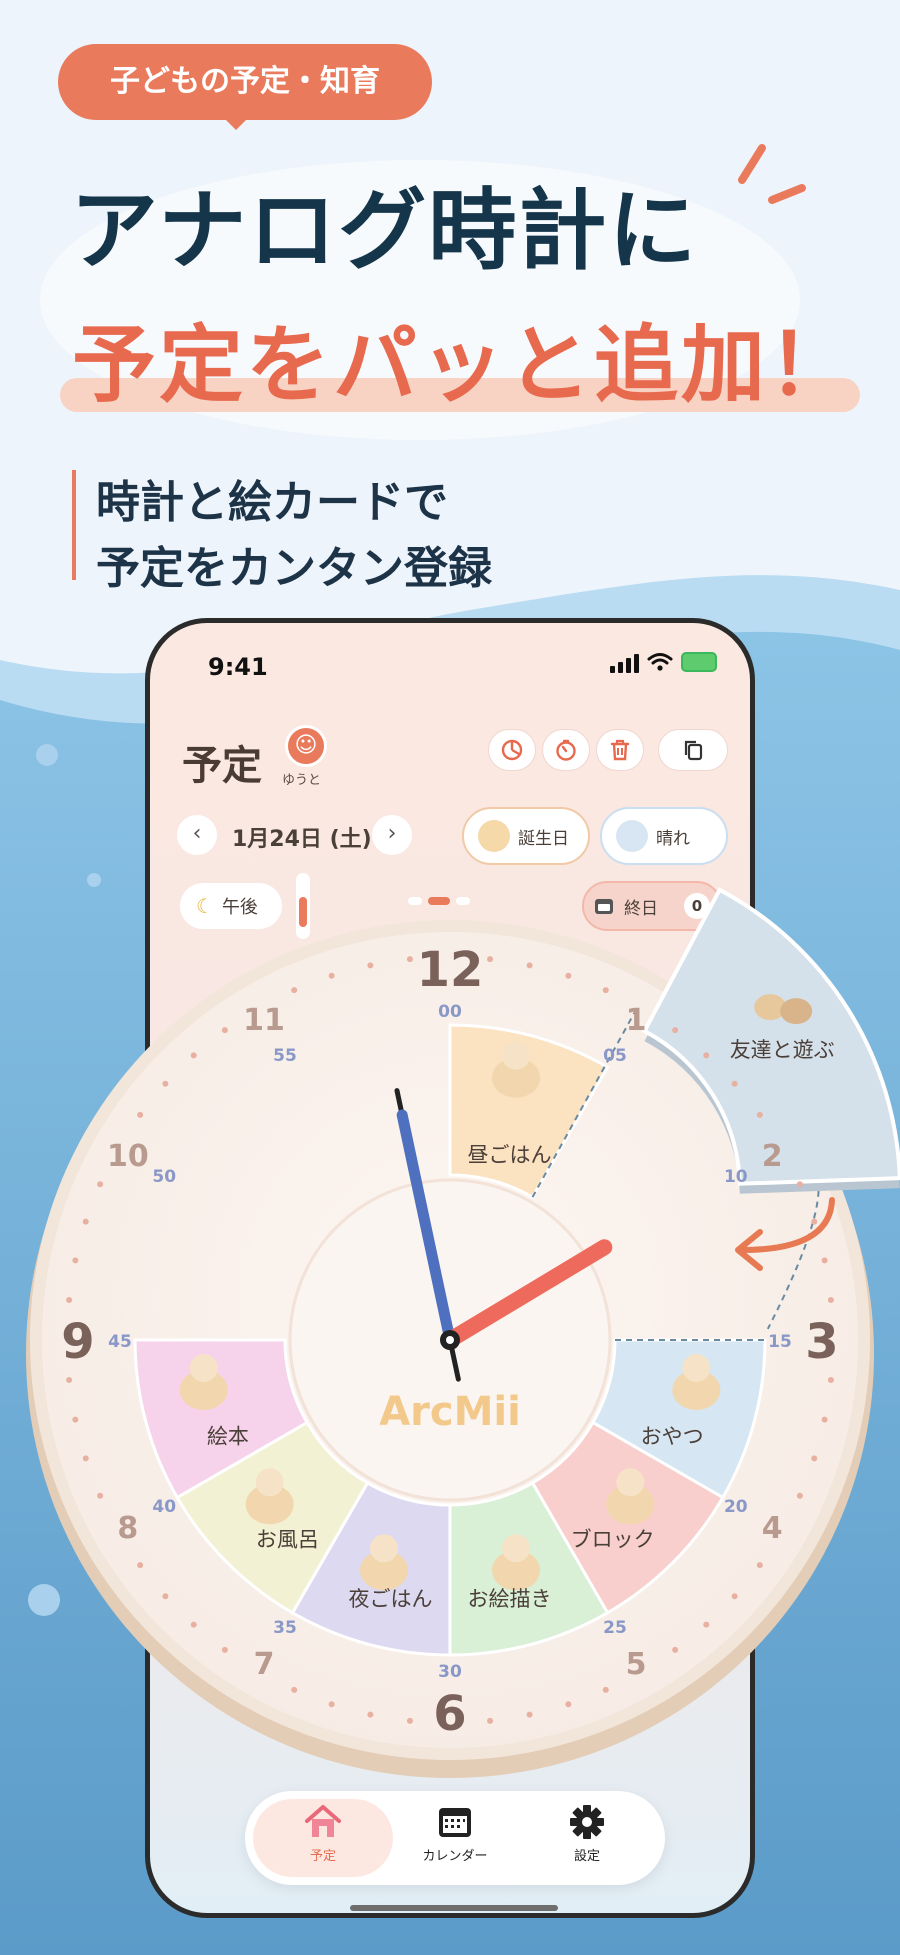  Describe the element at coordinates (782, 1050) in the screenshot. I see `drag-card-label: 友達と遊ぶ` at that location.